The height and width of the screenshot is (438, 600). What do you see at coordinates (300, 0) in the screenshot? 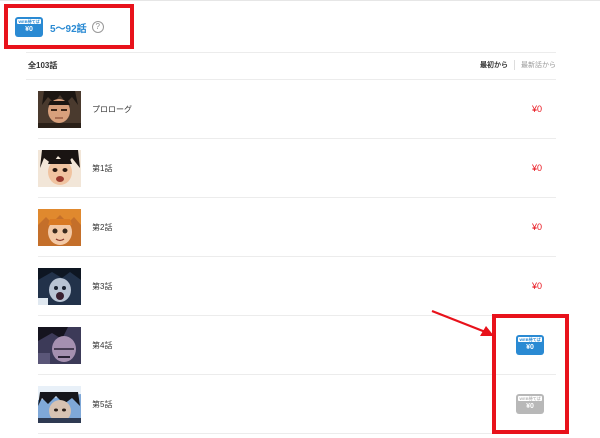
I see `top-border` at bounding box center [300, 0].